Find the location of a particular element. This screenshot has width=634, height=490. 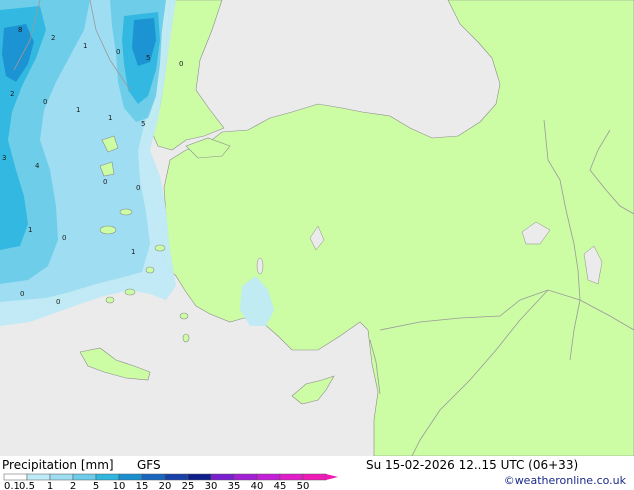

legend-tick-label: 50 is located at coordinates (303, 485).